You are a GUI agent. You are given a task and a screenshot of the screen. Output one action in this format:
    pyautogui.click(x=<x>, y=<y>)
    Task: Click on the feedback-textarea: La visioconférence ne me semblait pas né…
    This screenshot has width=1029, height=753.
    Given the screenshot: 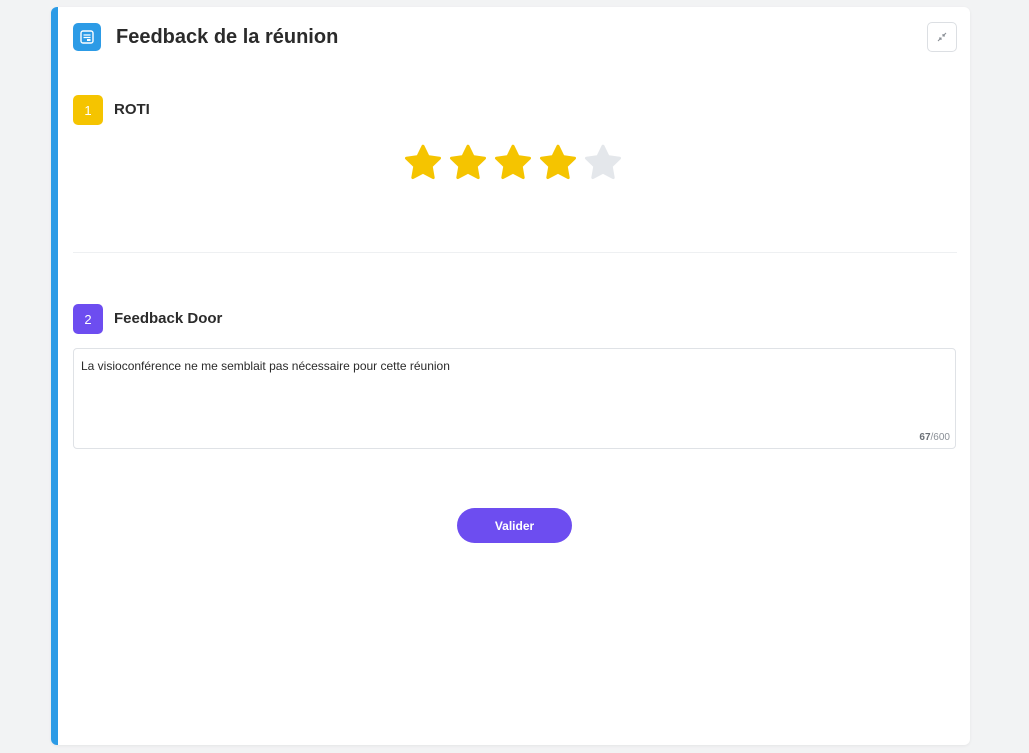 What is the action you would take?
    pyautogui.click(x=514, y=398)
    